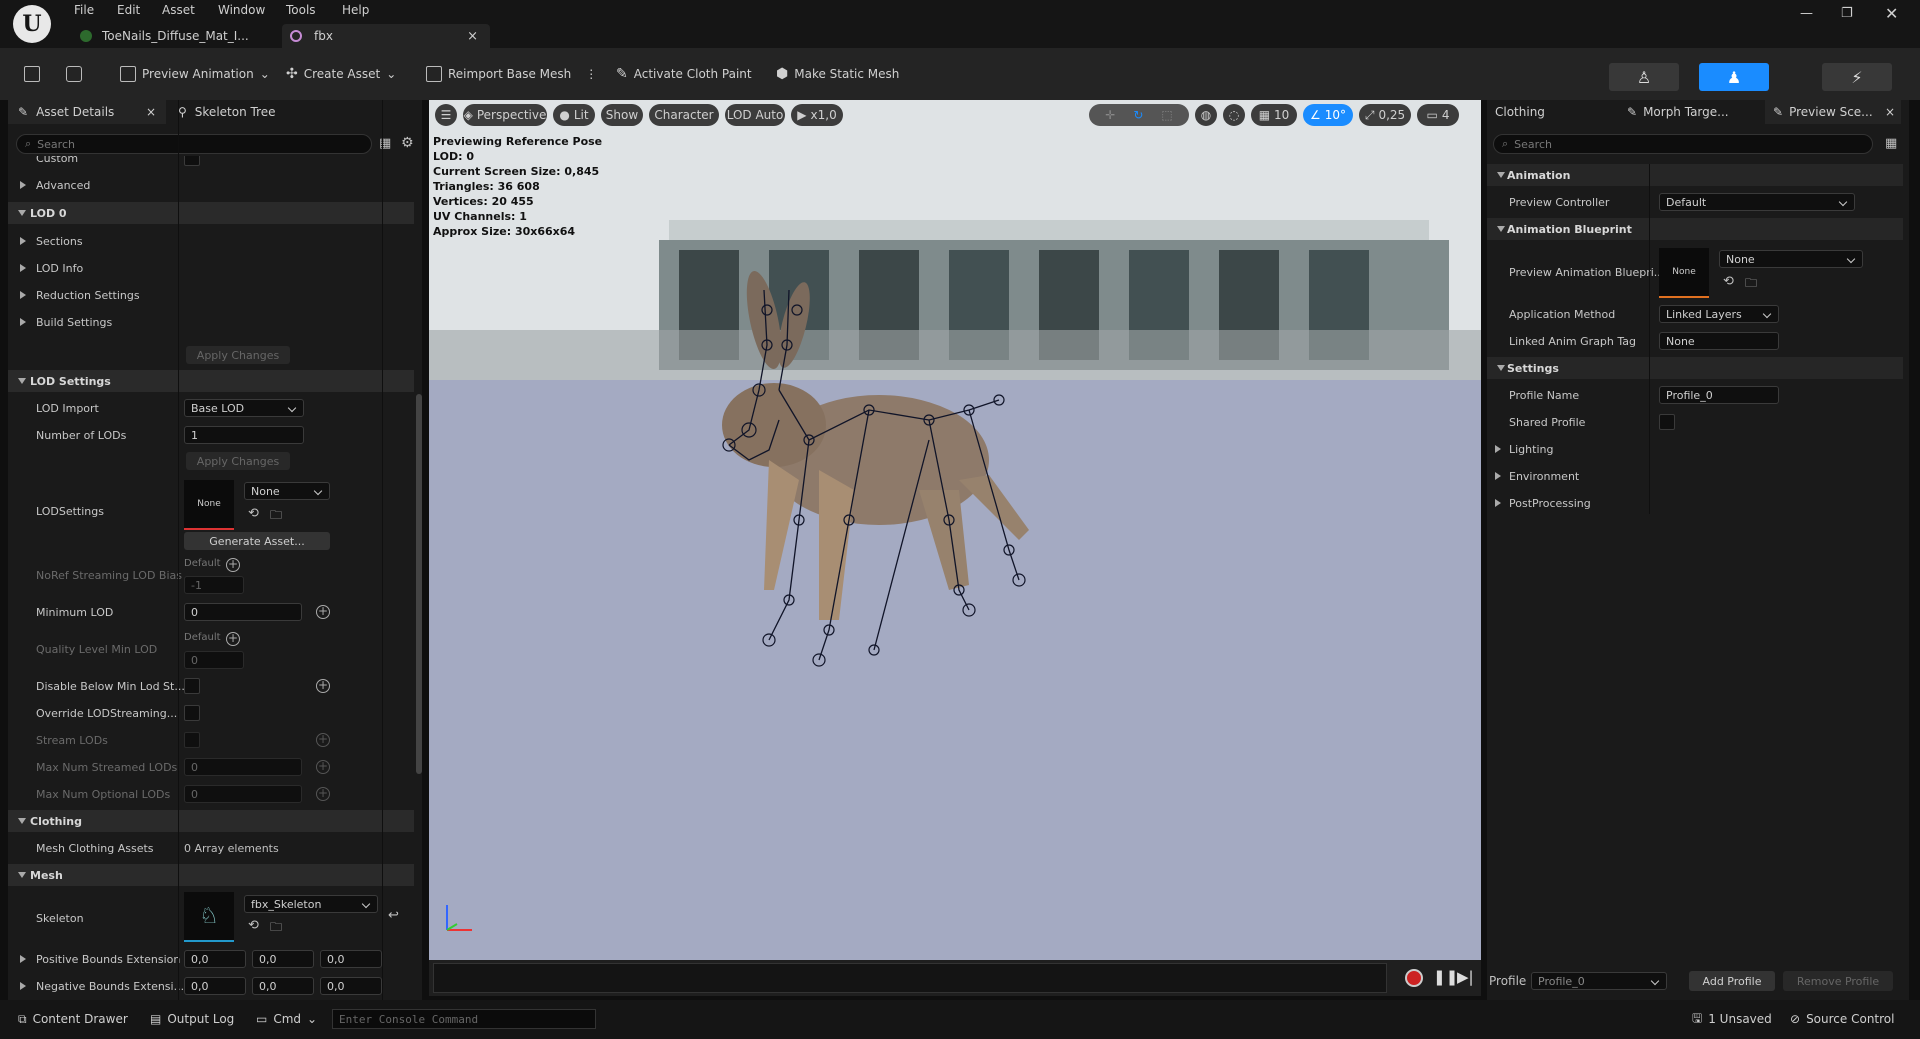 This screenshot has height=1039, width=1920. What do you see at coordinates (87, 112) in the screenshot?
I see `tab-asset-details: ✎ Asset Details ×` at bounding box center [87, 112].